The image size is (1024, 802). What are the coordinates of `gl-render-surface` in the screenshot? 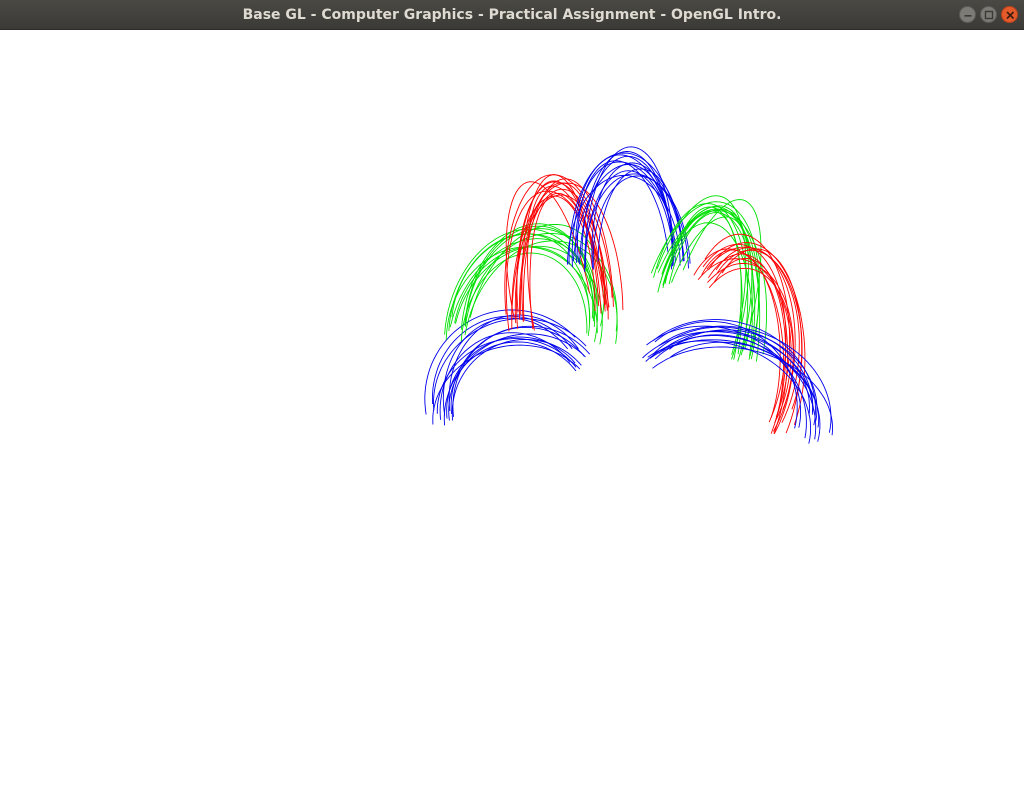 It's located at (628, 295).